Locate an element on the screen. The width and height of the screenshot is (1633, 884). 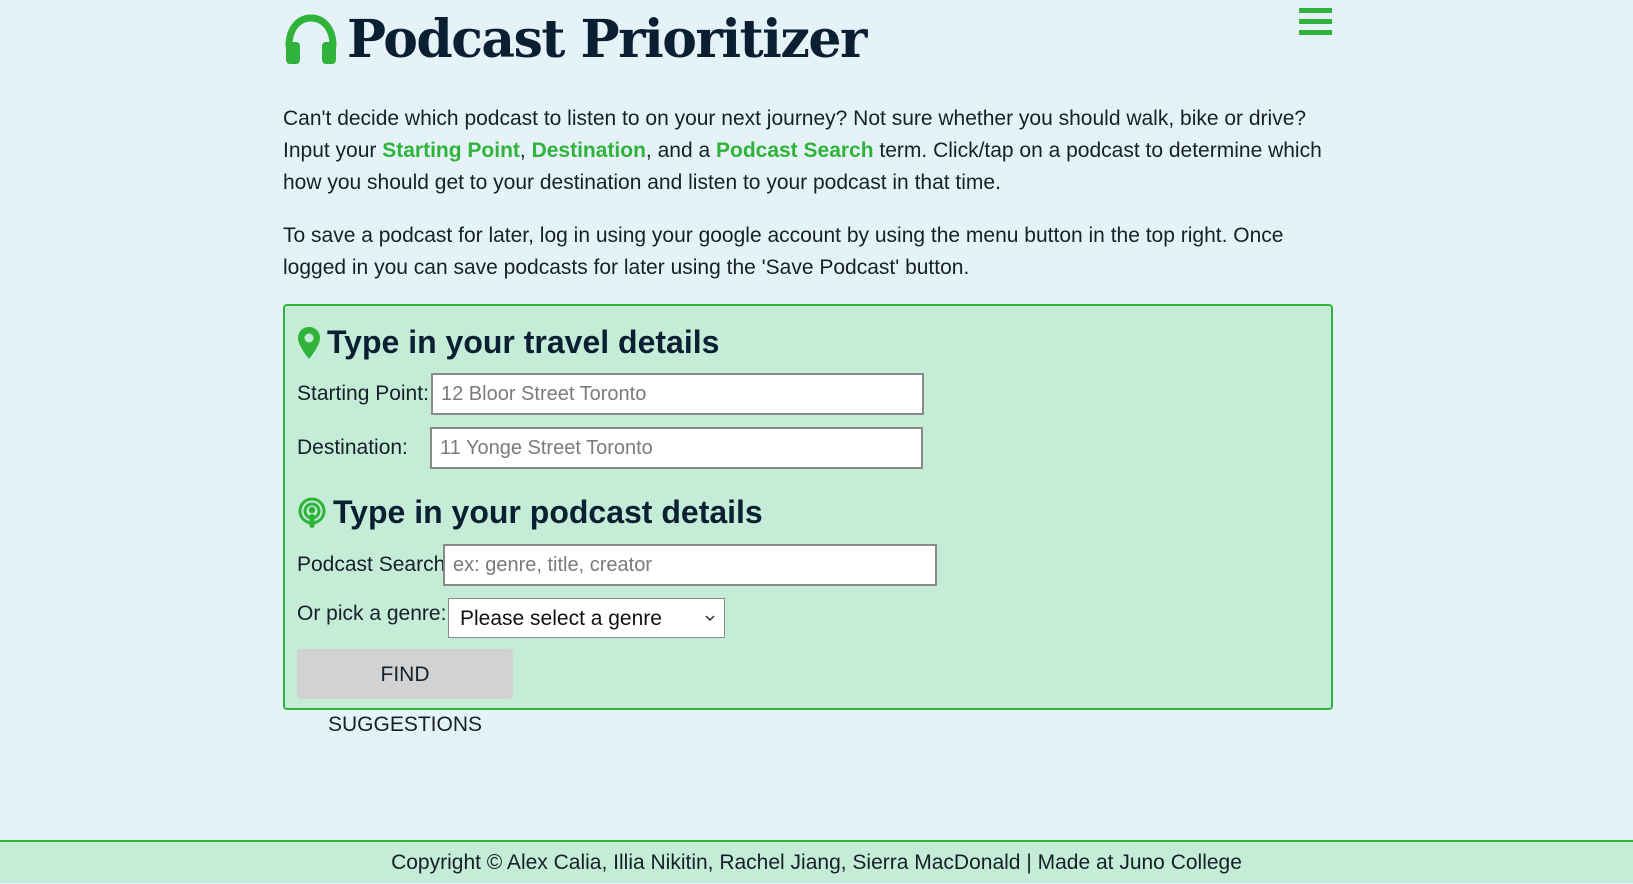
genre-select: Please select a genre is located at coordinates (586, 618).